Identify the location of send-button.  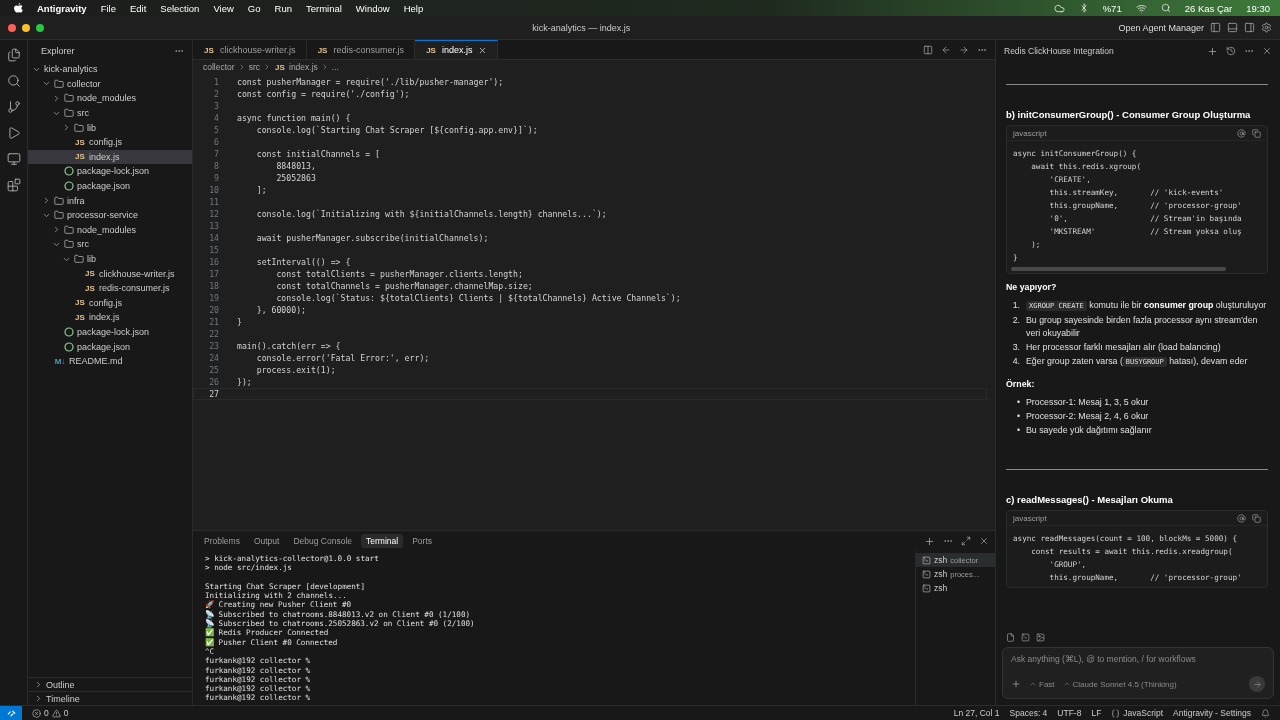
(1257, 684).